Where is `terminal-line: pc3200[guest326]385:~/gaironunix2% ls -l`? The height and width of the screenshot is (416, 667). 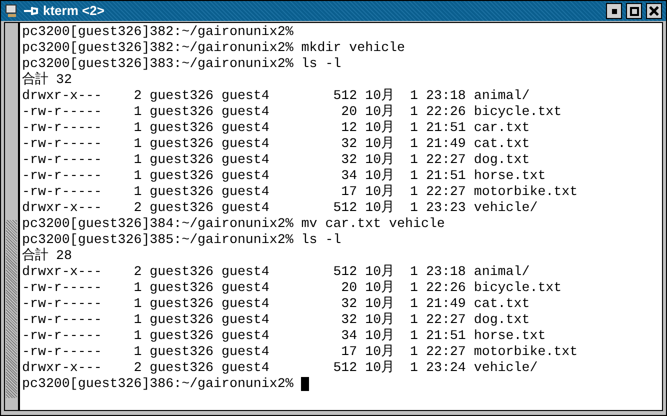
terminal-line: pc3200[guest326]385:~/gaironunix2% ls -l is located at coordinates (182, 240).